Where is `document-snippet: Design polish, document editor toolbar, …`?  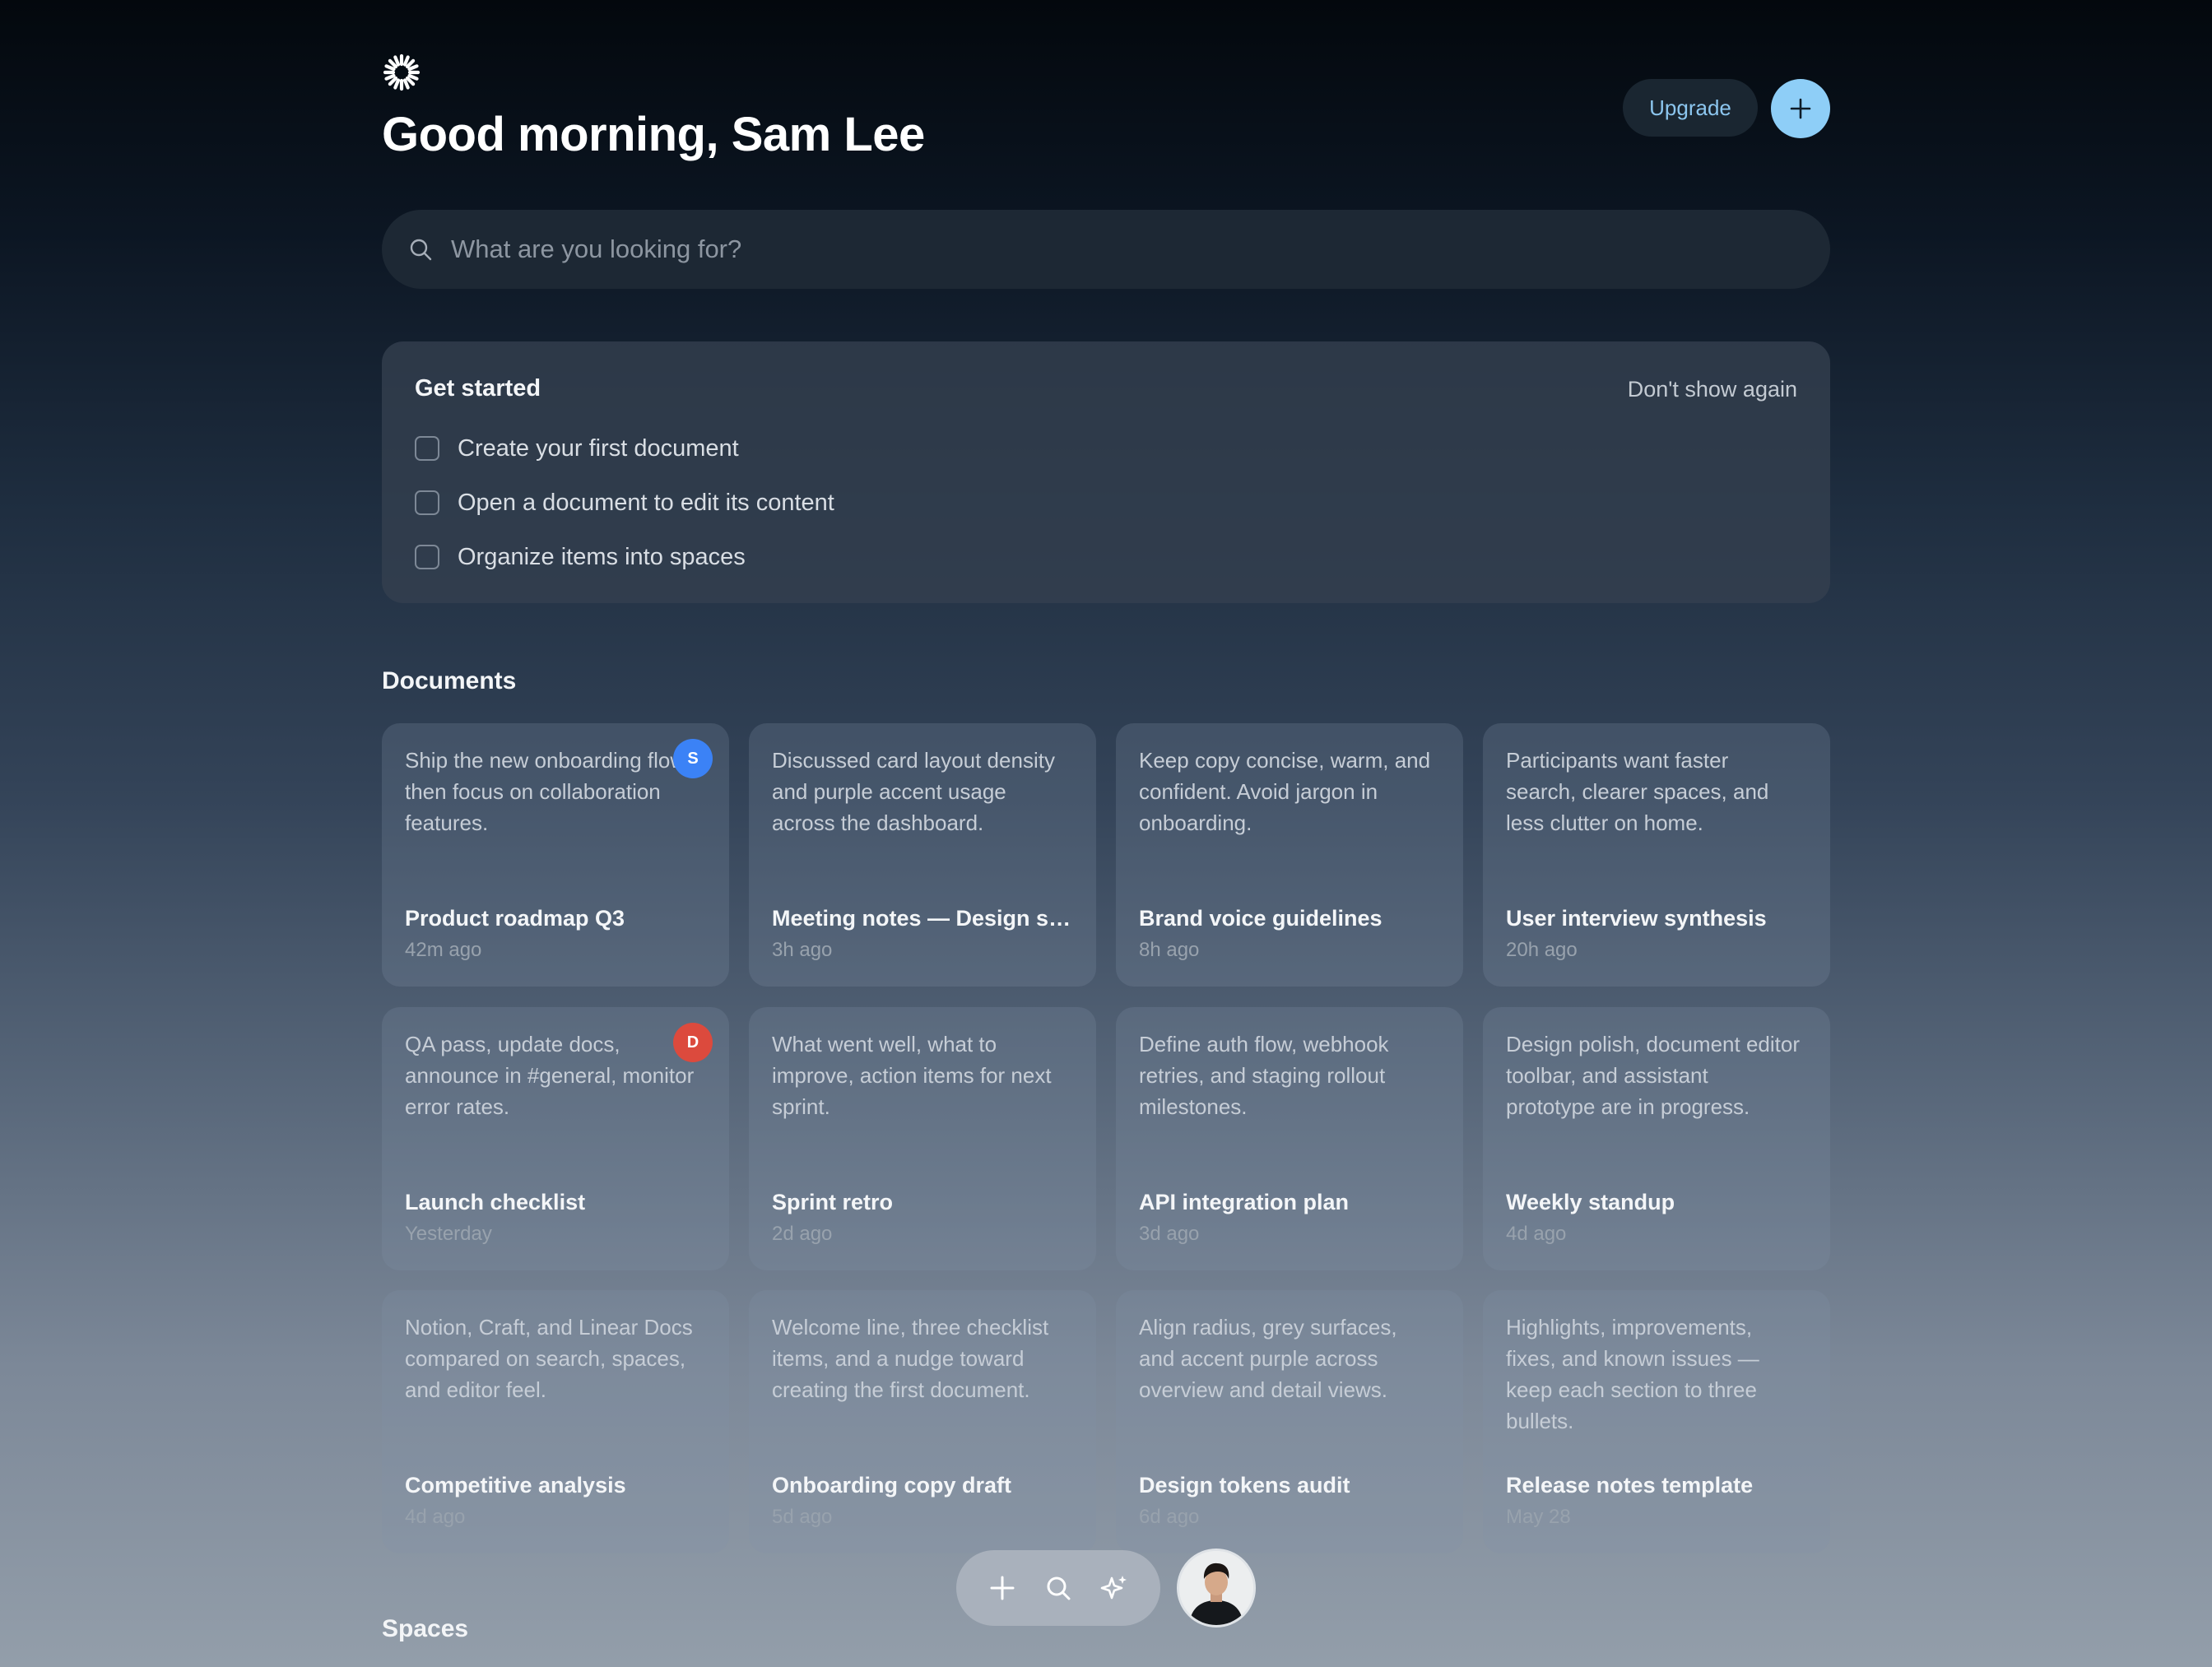
document-snippet: Design polish, document editor toolbar, … is located at coordinates (1653, 1075).